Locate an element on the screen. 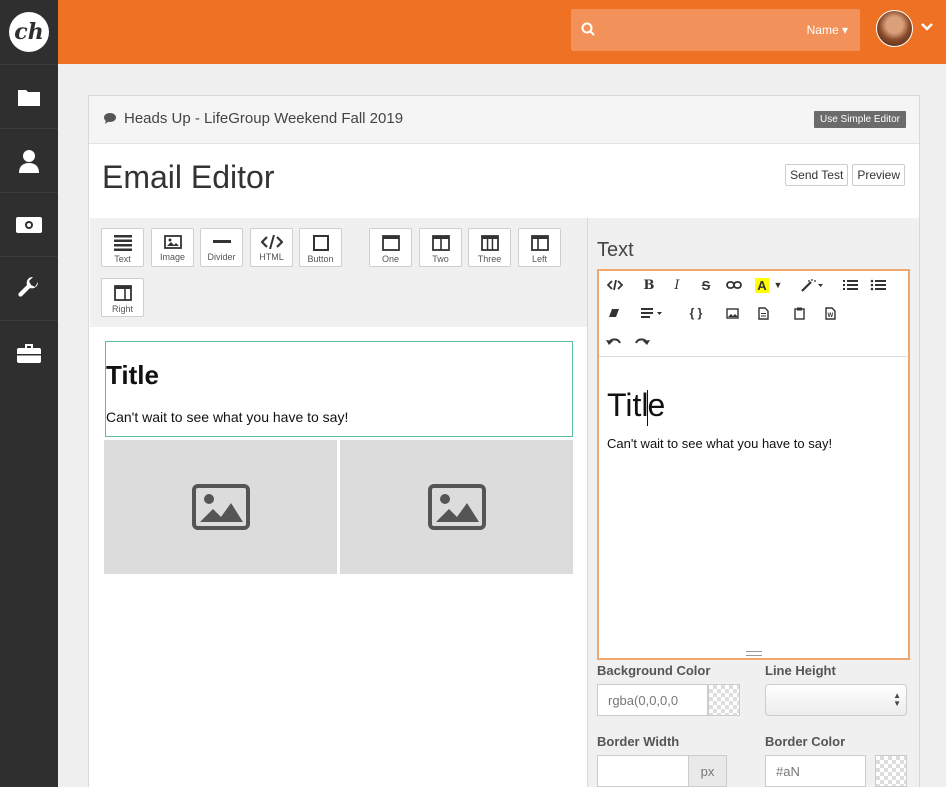 The height and width of the screenshot is (787, 946). canvas-body-text: Can't wait to see what you have to say! is located at coordinates (227, 417).